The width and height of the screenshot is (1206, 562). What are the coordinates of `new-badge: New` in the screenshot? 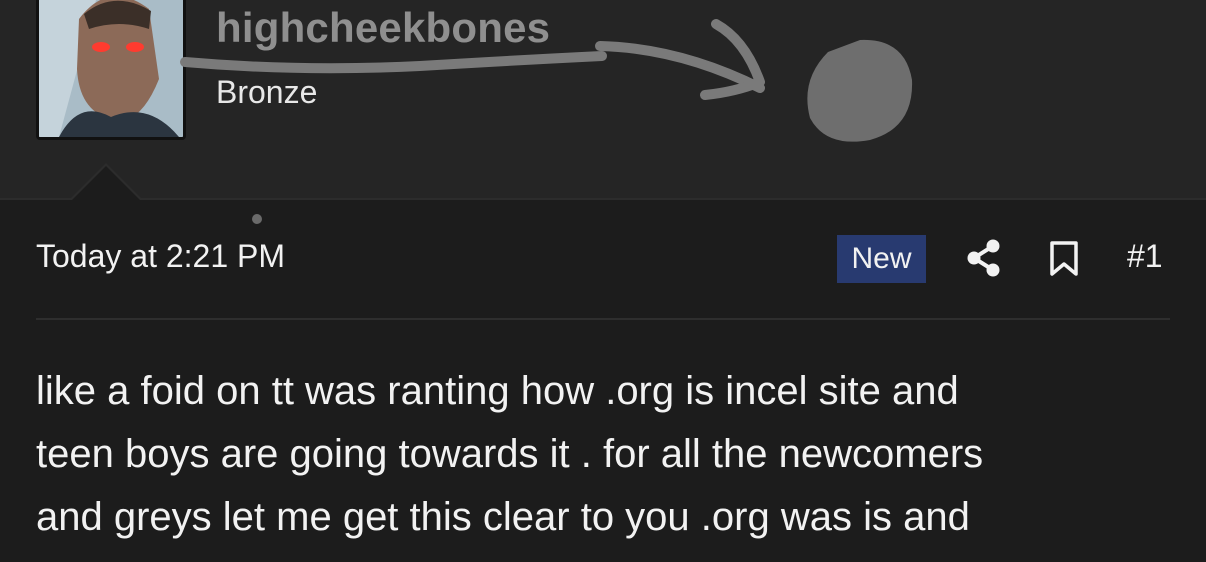 It's located at (881, 259).